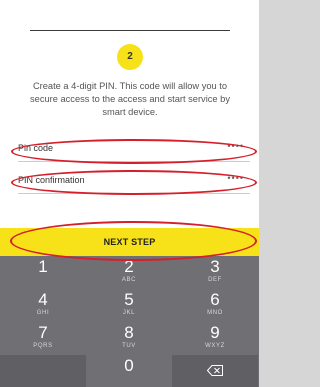  Describe the element at coordinates (43, 332) in the screenshot. I see `key-7-digit: 7` at that location.